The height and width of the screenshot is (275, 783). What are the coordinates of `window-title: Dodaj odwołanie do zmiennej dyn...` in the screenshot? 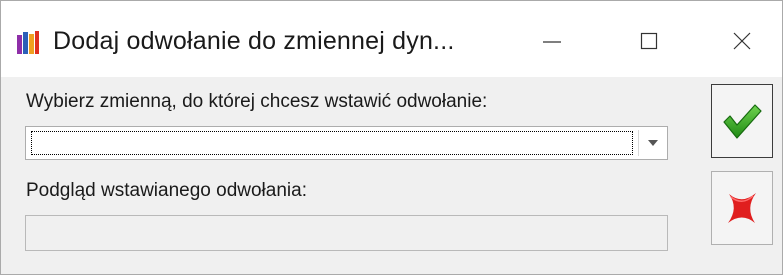 It's located at (254, 41).